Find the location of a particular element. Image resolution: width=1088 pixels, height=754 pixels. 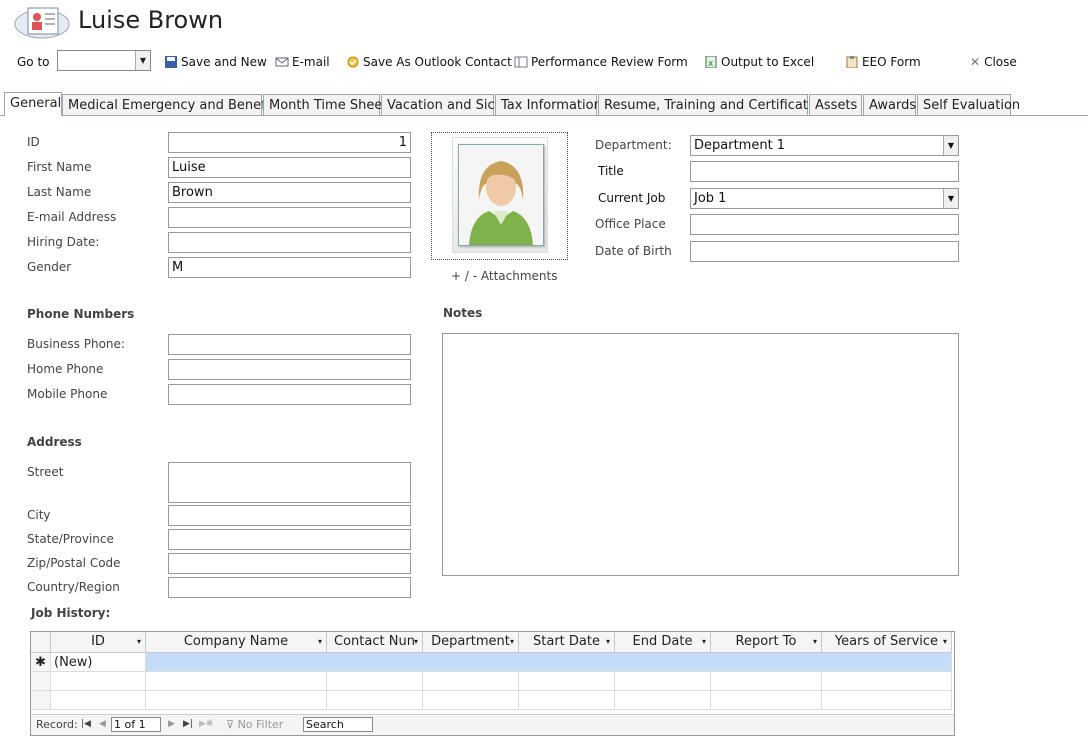

close-icon: ✕ is located at coordinates (975, 62).